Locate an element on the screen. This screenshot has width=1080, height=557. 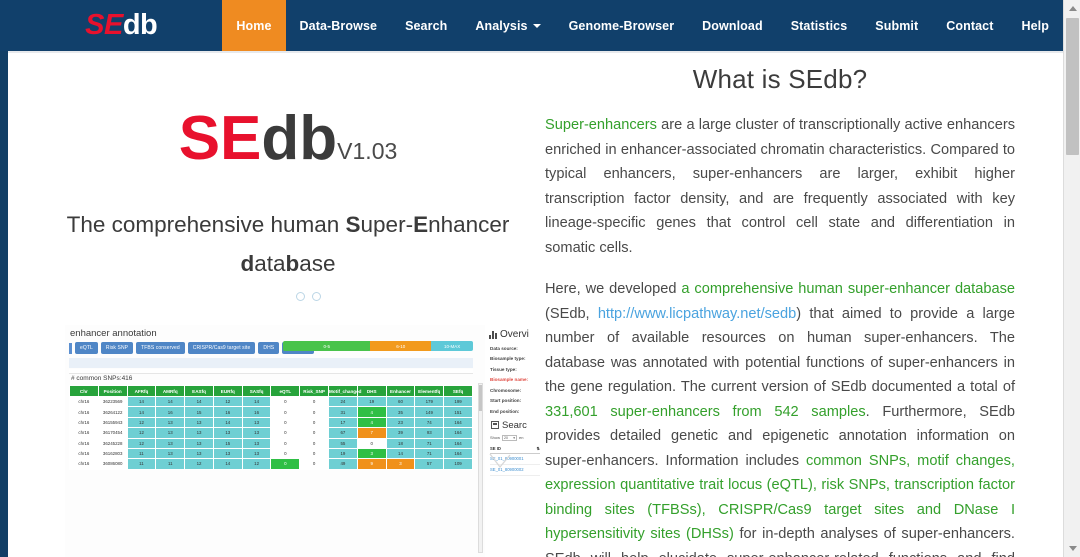
cell-enhancer: 35 is located at coordinates (400, 412).